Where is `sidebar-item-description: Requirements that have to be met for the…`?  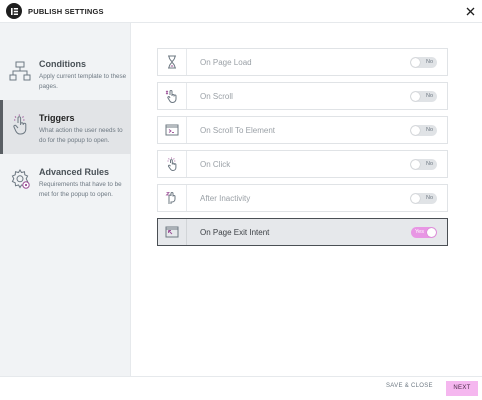 sidebar-item-description: Requirements that have to be met for the… is located at coordinates (80, 189).